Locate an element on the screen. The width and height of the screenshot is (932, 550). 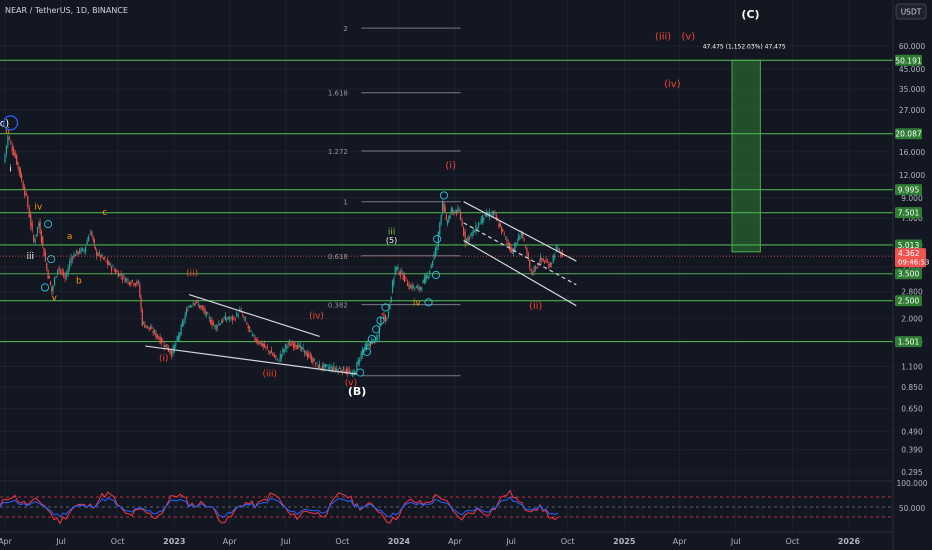
fib-level-label: 1.272 is located at coordinates (338, 152).